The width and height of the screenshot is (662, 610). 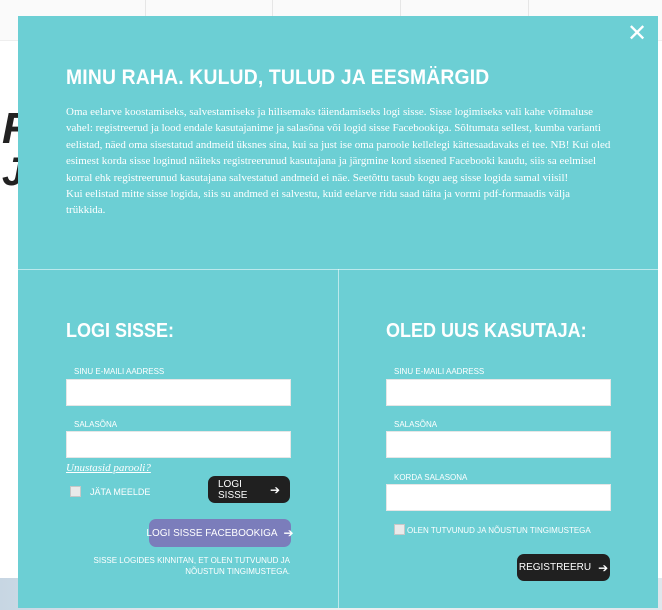 I want to click on remember-me-checkbox, so click(x=75, y=491).